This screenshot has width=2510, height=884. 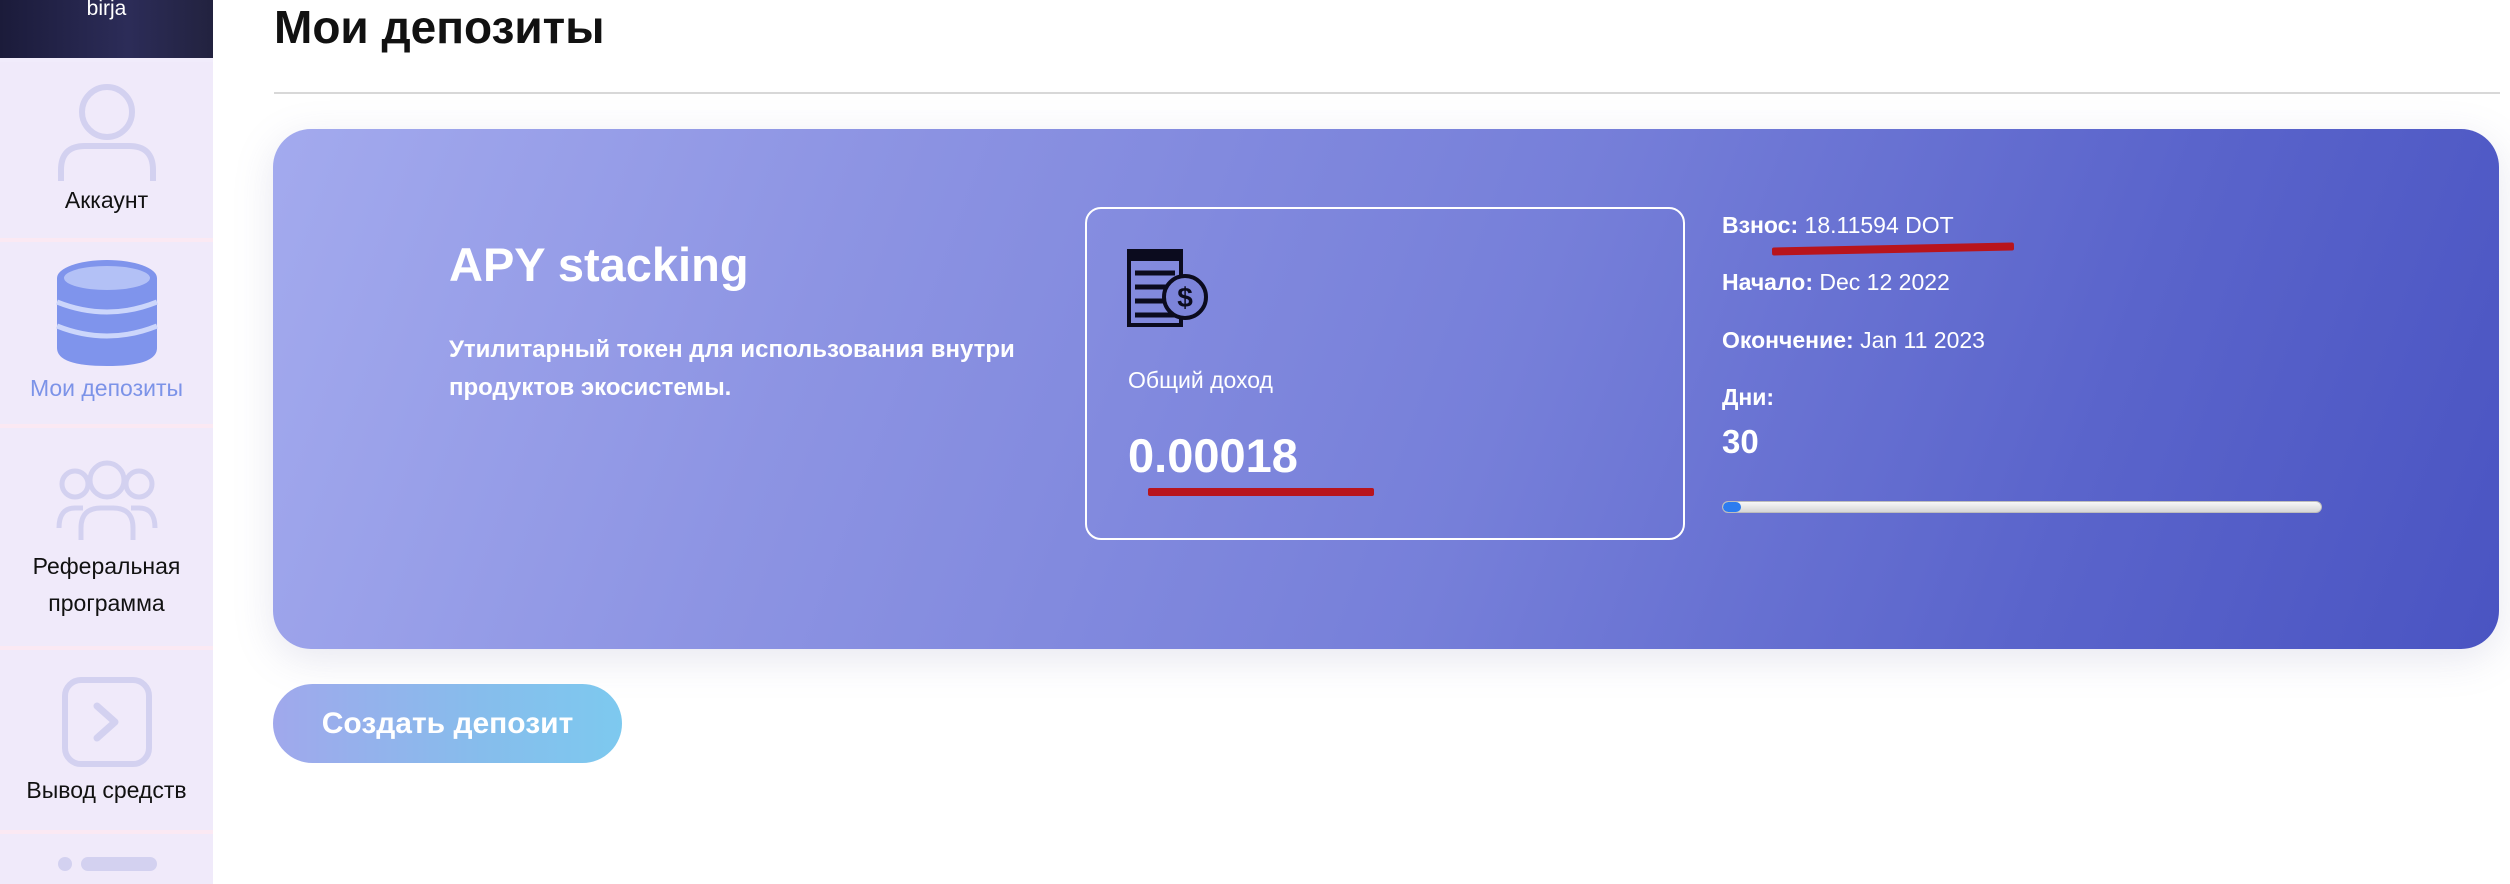 I want to click on contribution-value: 18.11594 DOT, so click(x=1879, y=225).